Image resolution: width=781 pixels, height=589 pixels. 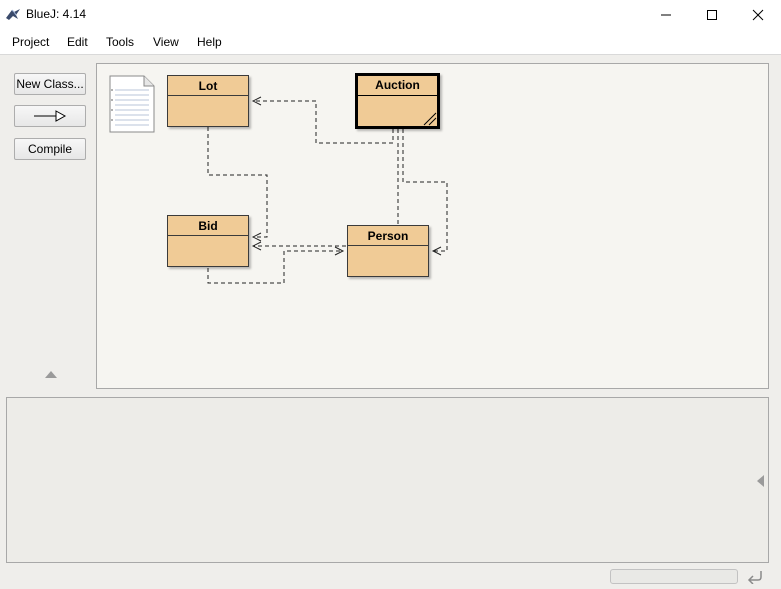 What do you see at coordinates (760, 481) in the screenshot?
I see `triangle-left-icon` at bounding box center [760, 481].